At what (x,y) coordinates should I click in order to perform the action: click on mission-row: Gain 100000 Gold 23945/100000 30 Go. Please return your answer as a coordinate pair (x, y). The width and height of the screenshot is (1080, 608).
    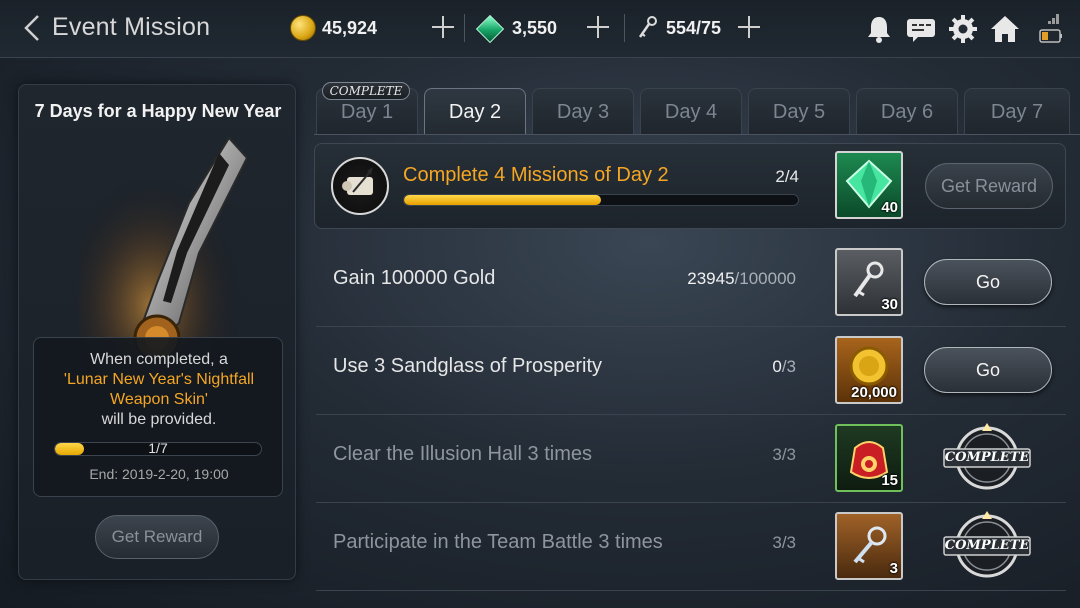
    Looking at the image, I should click on (691, 283).